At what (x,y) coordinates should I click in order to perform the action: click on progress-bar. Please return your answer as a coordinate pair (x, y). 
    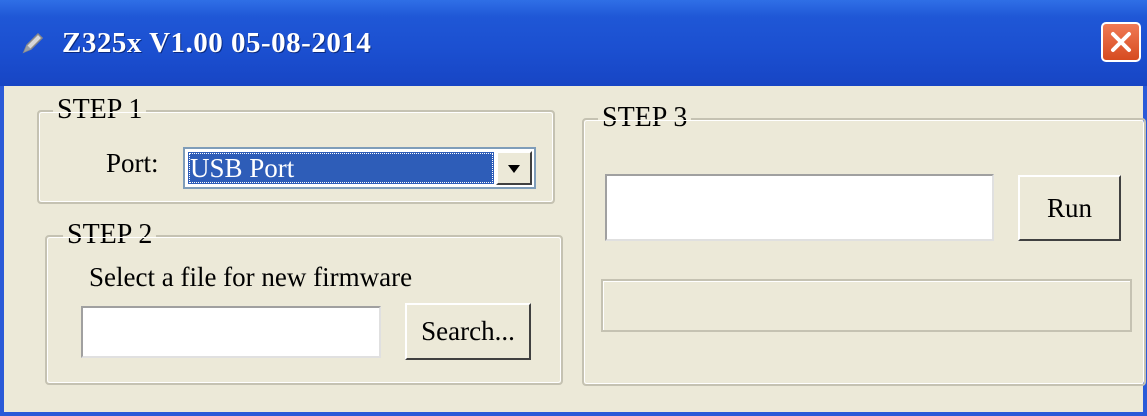
    Looking at the image, I should click on (866, 305).